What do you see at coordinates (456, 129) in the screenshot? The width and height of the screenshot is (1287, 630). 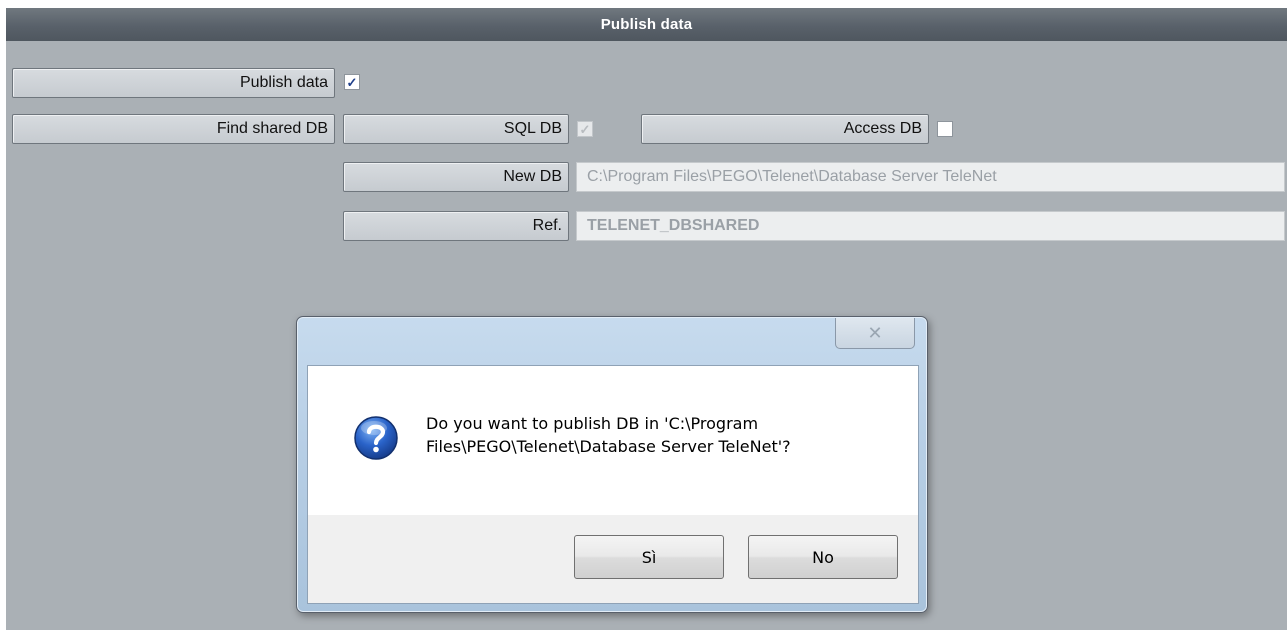 I see `sql-db-button: SQL DB` at bounding box center [456, 129].